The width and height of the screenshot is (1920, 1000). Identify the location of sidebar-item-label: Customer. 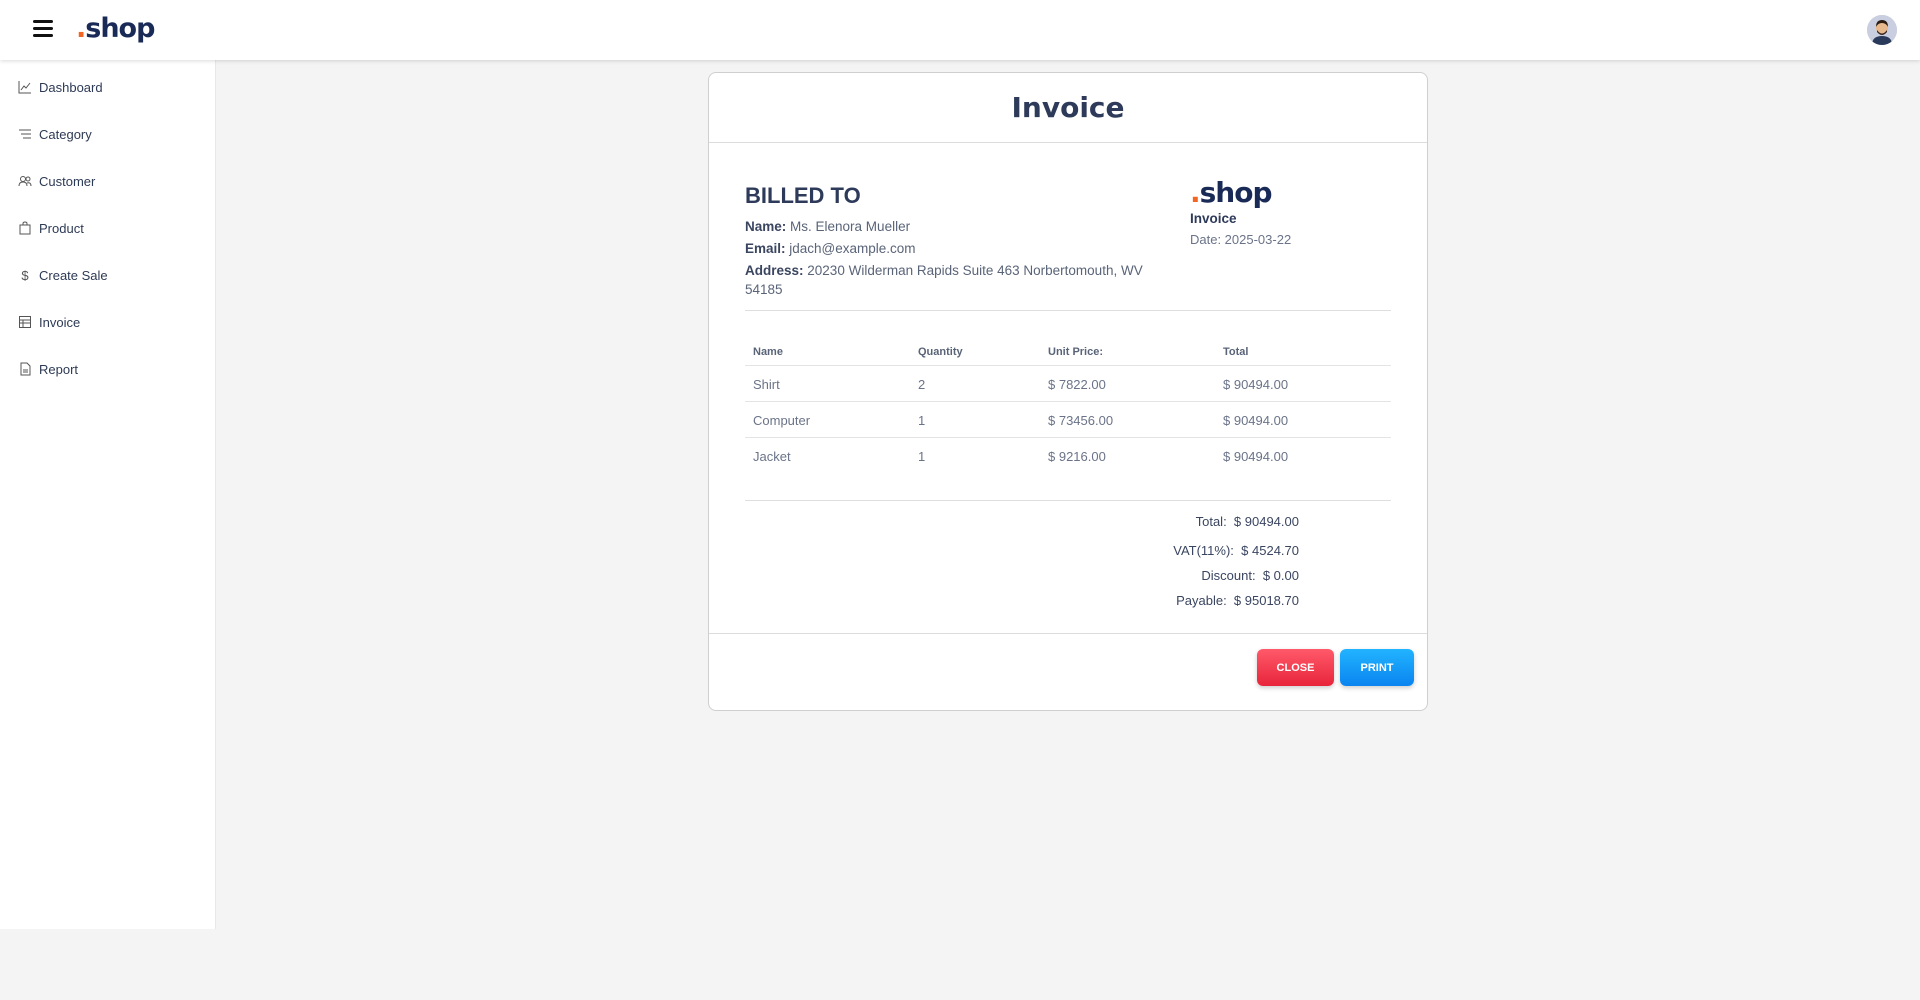
(67, 181).